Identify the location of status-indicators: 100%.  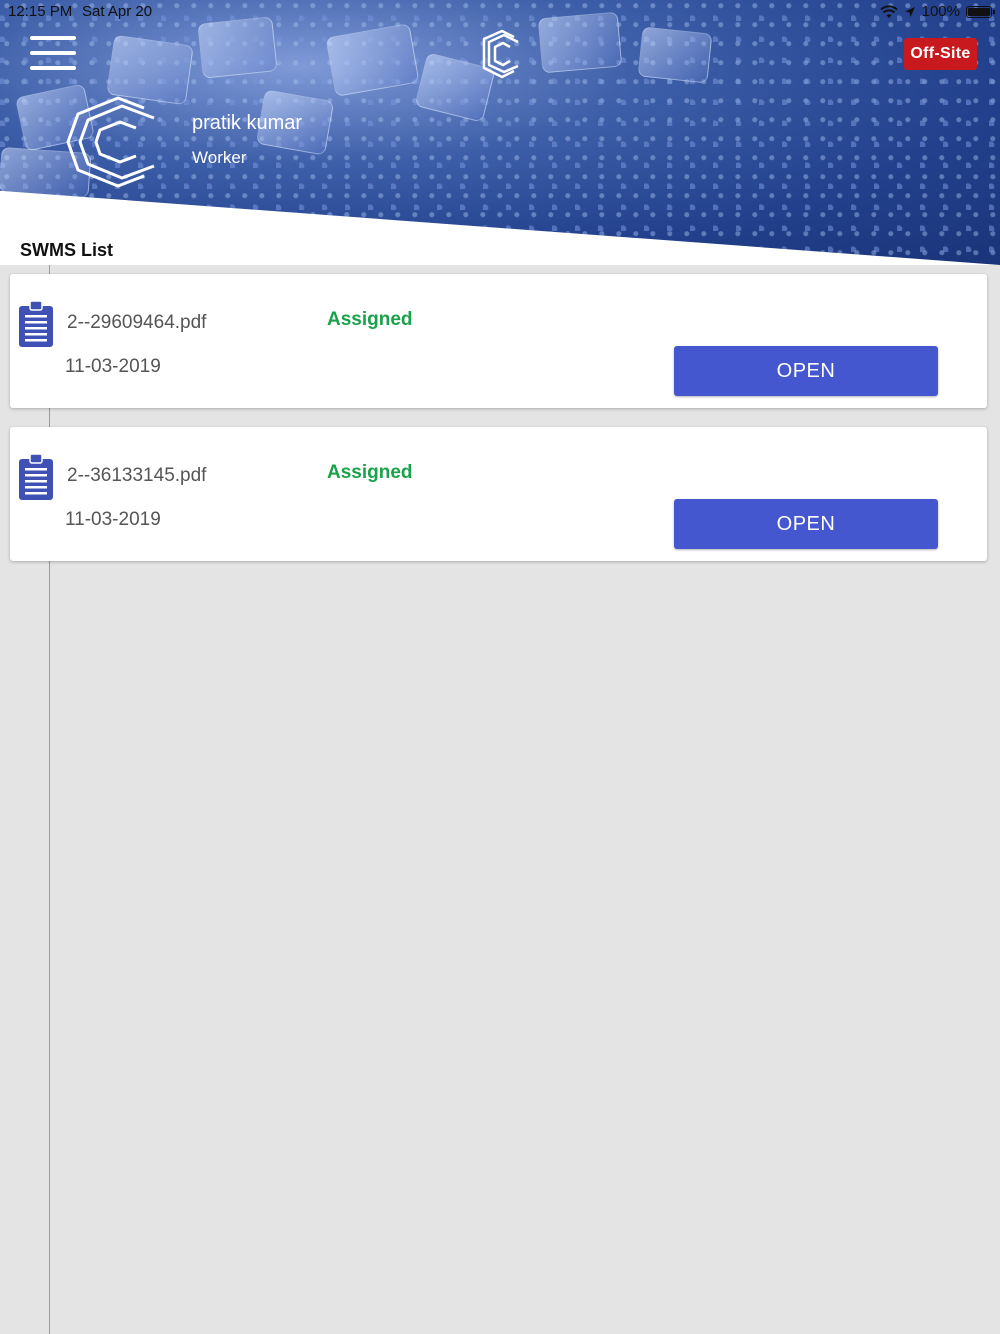
(937, 12).